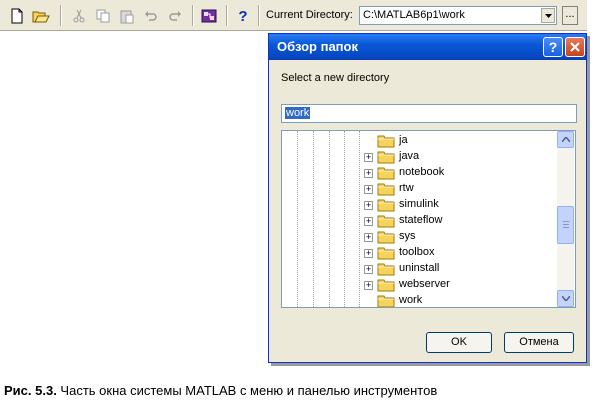 Image resolution: width=601 pixels, height=409 pixels. Describe the element at coordinates (459, 342) in the screenshot. I see `ok-button: OK` at that location.